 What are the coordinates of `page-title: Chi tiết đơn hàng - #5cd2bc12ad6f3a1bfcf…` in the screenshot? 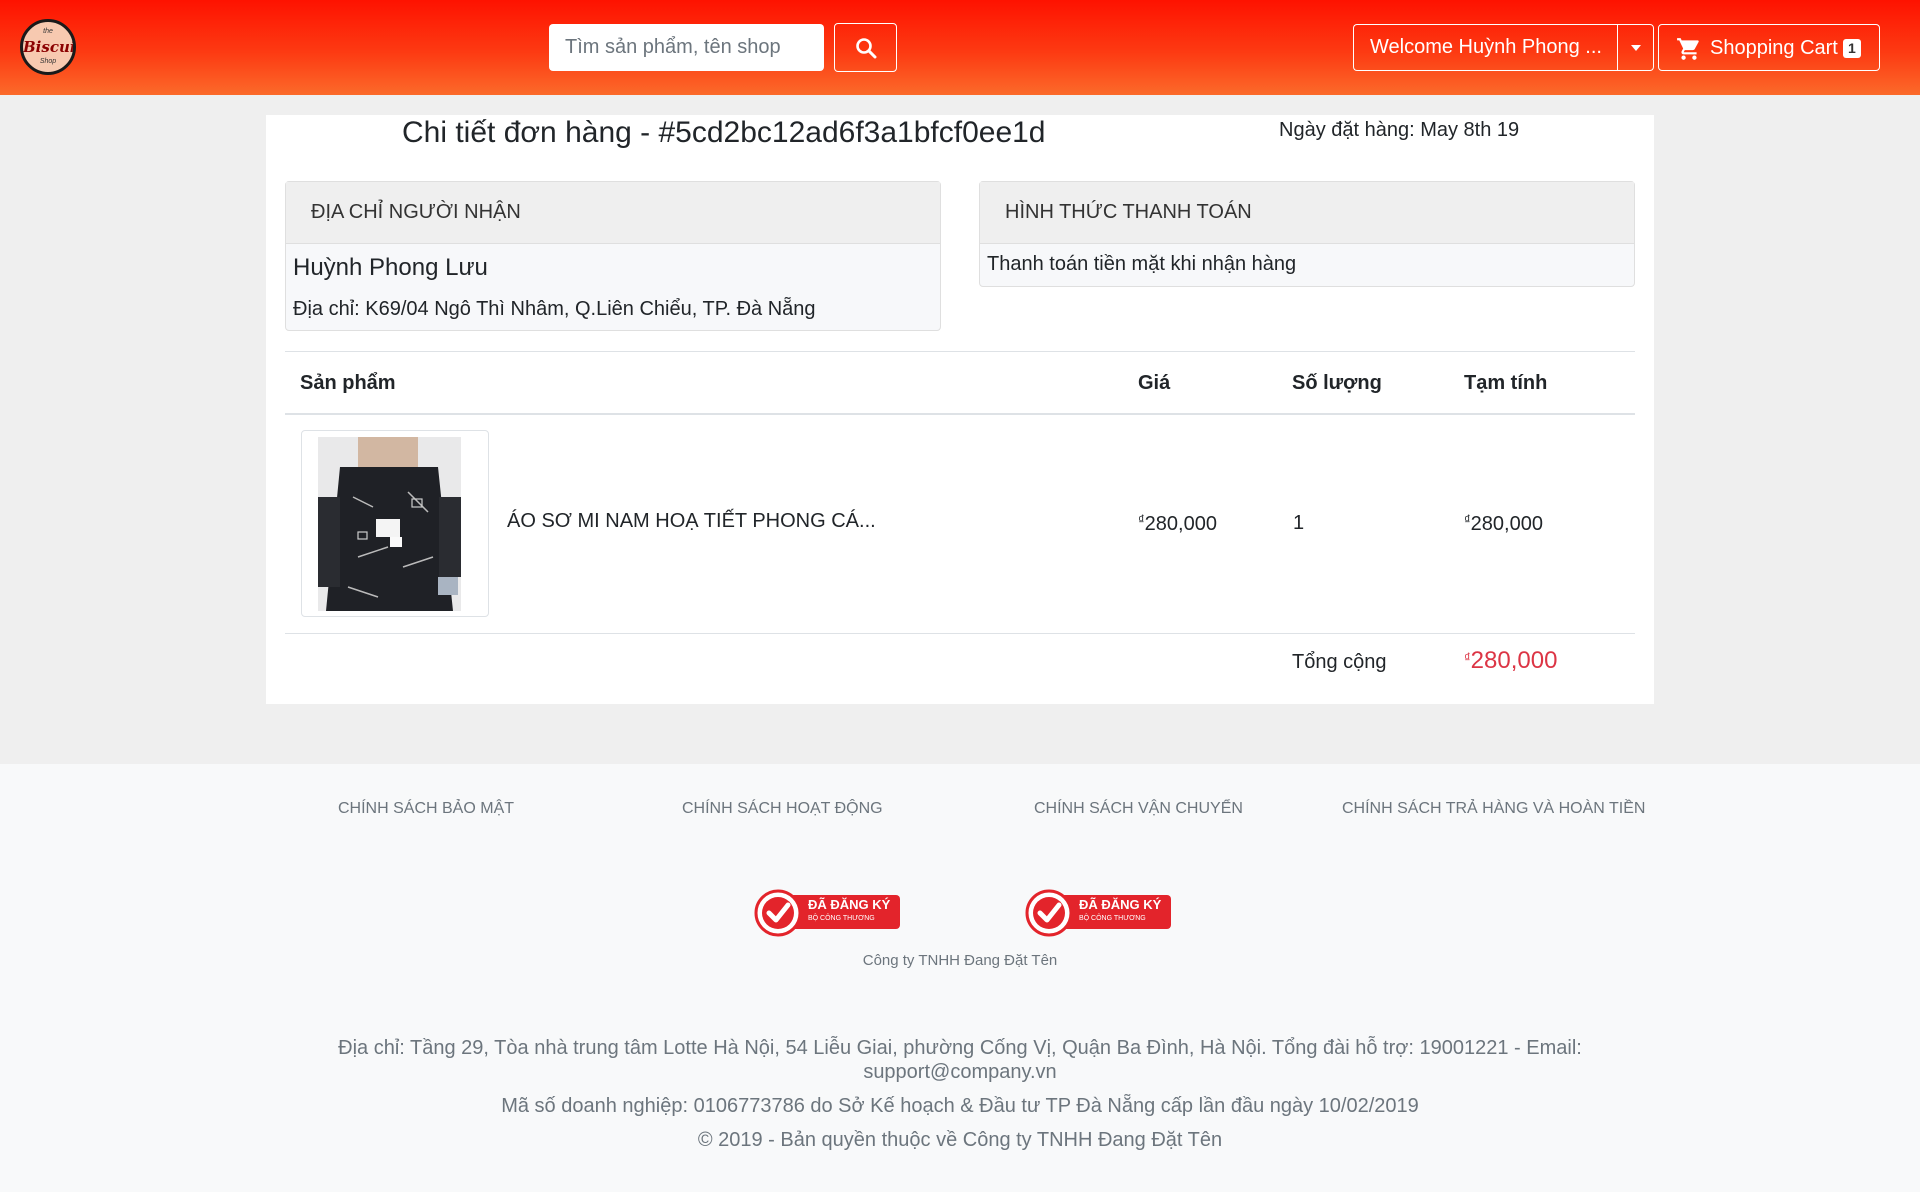 It's located at (724, 132).